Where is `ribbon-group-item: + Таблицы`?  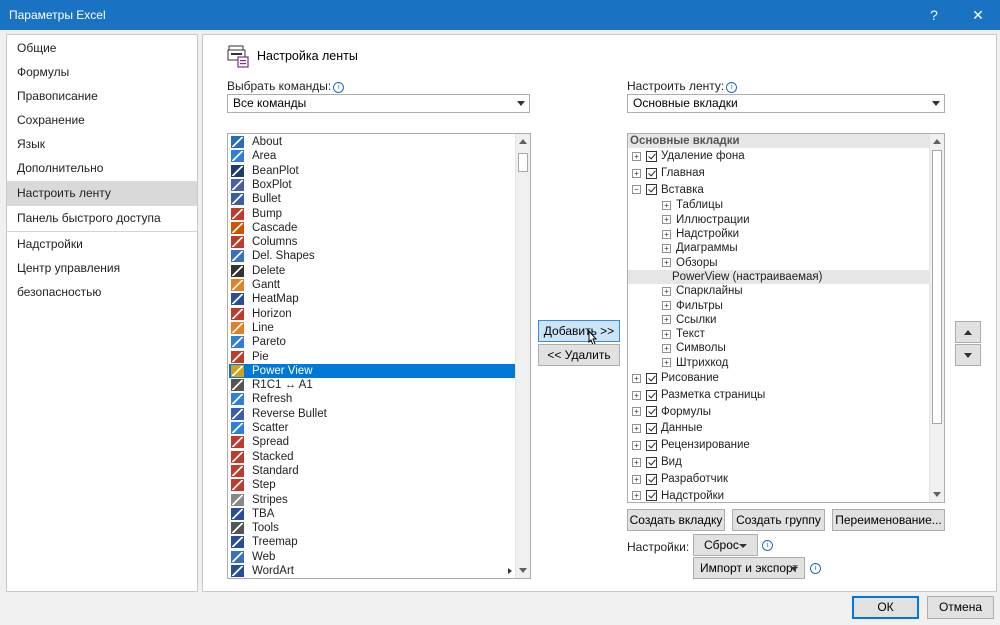
ribbon-group-item: + Таблицы is located at coordinates (779, 205).